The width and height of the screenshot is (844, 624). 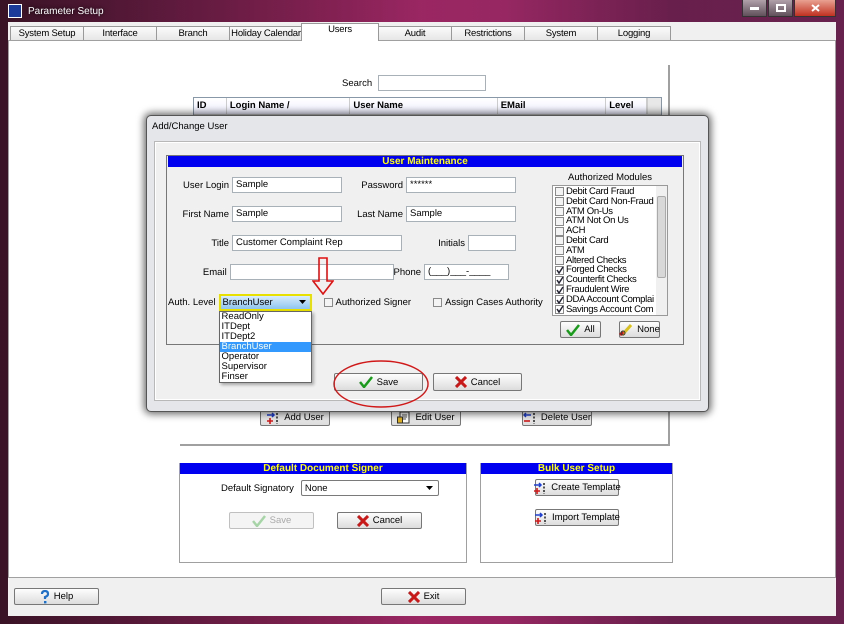 What do you see at coordinates (432, 83) in the screenshot?
I see `search-field` at bounding box center [432, 83].